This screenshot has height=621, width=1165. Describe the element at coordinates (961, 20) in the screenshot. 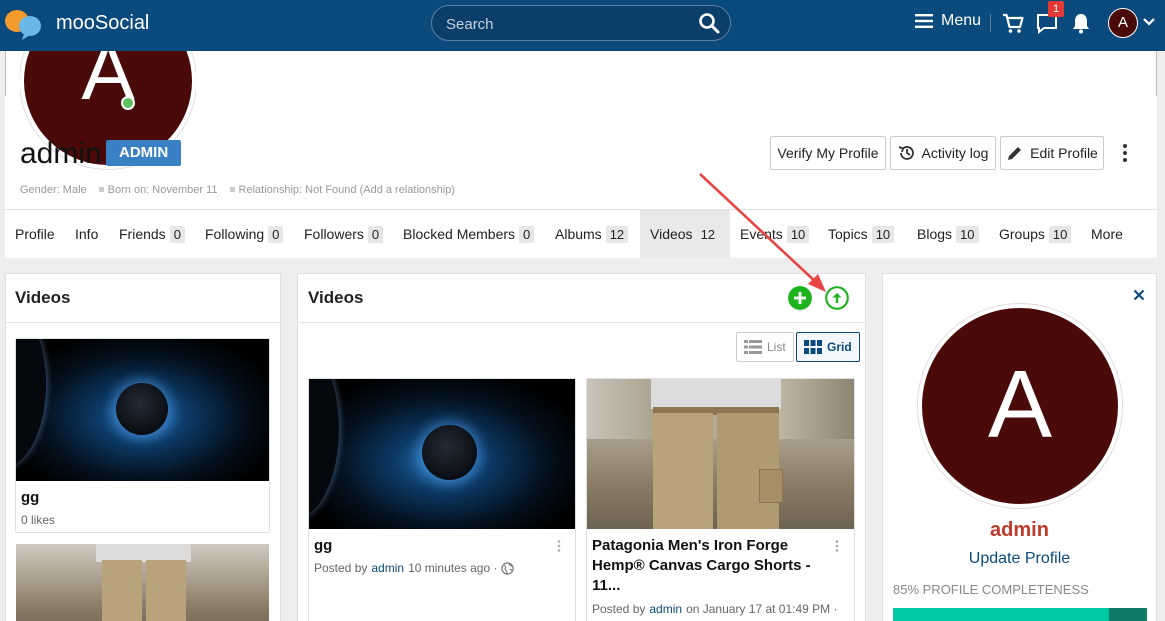

I see `menu-label: Menu` at that location.